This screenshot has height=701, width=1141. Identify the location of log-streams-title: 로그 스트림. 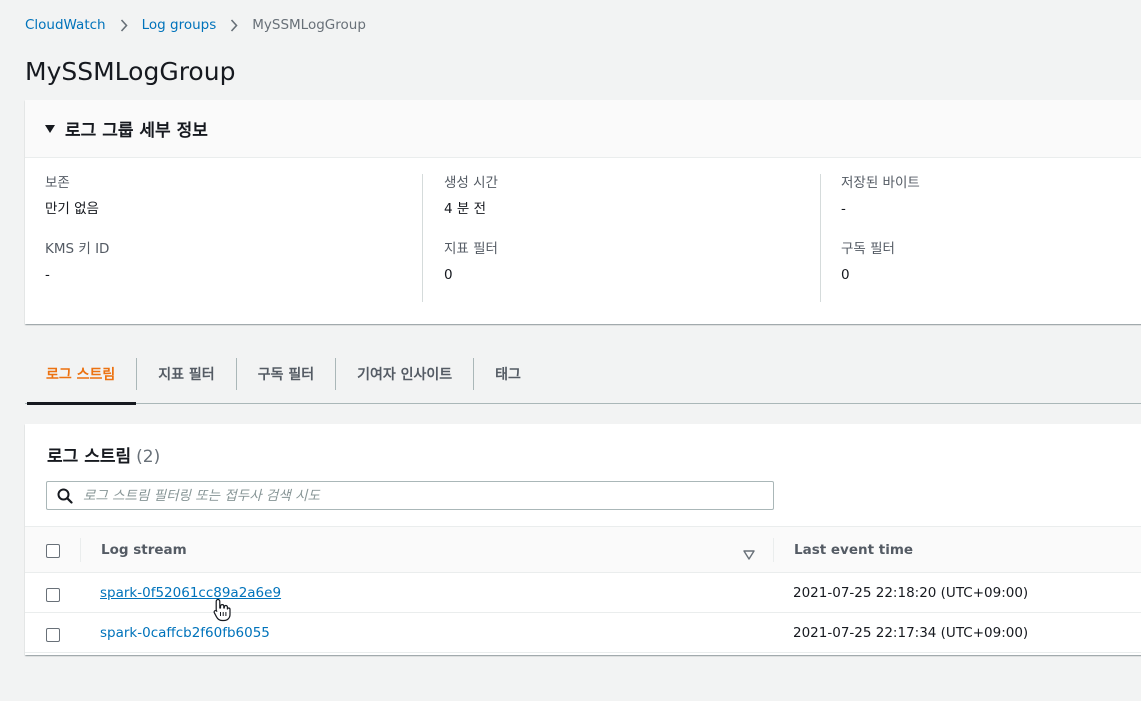
(89, 457).